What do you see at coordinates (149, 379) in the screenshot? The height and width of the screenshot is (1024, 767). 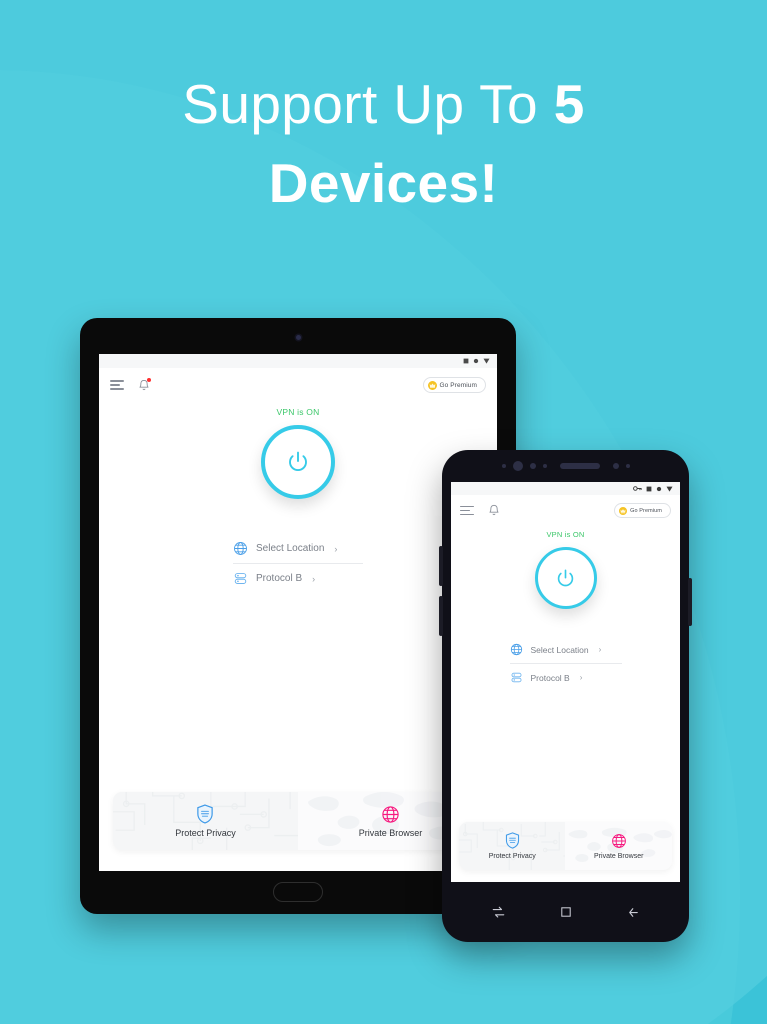 I see `notification-badge` at bounding box center [149, 379].